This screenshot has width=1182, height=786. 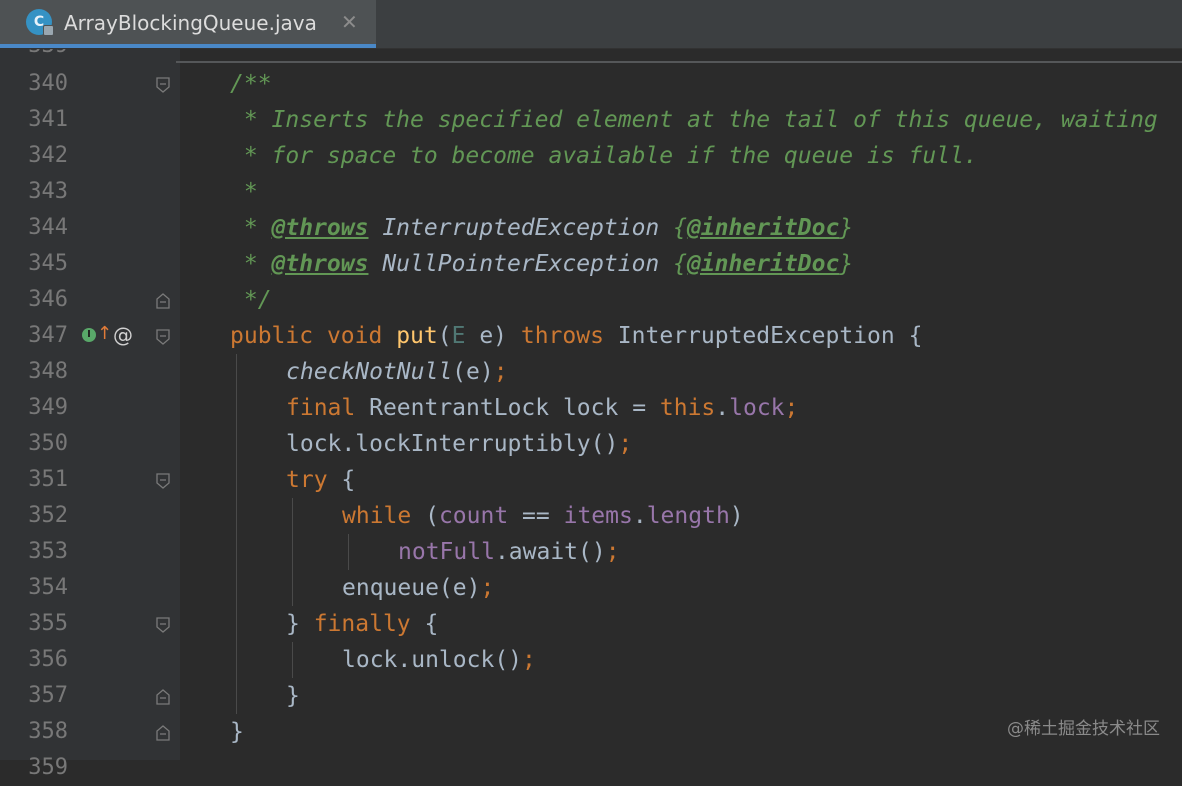 I want to click on code-line: 358 }, so click(x=591, y=732).